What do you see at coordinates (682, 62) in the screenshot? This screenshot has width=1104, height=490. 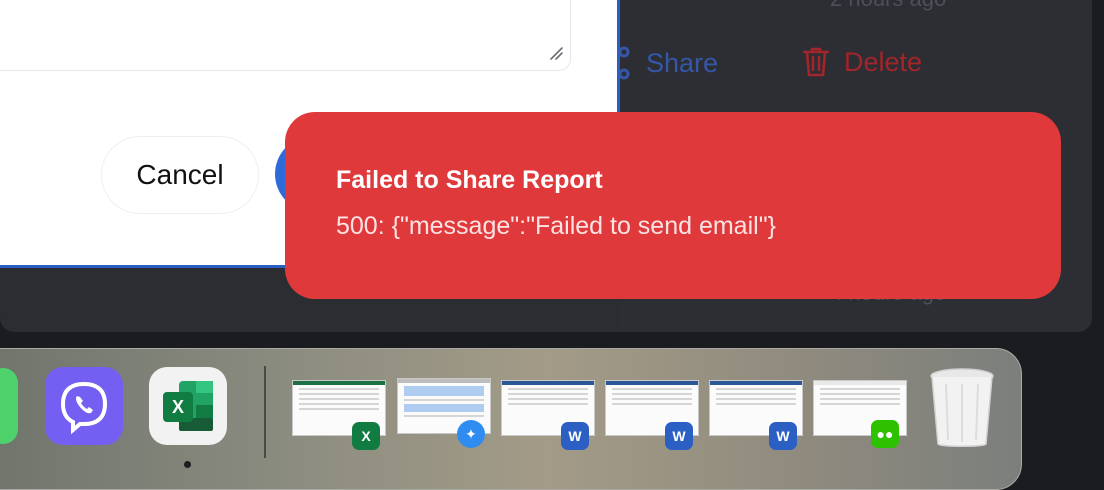 I see `share-label: Share` at bounding box center [682, 62].